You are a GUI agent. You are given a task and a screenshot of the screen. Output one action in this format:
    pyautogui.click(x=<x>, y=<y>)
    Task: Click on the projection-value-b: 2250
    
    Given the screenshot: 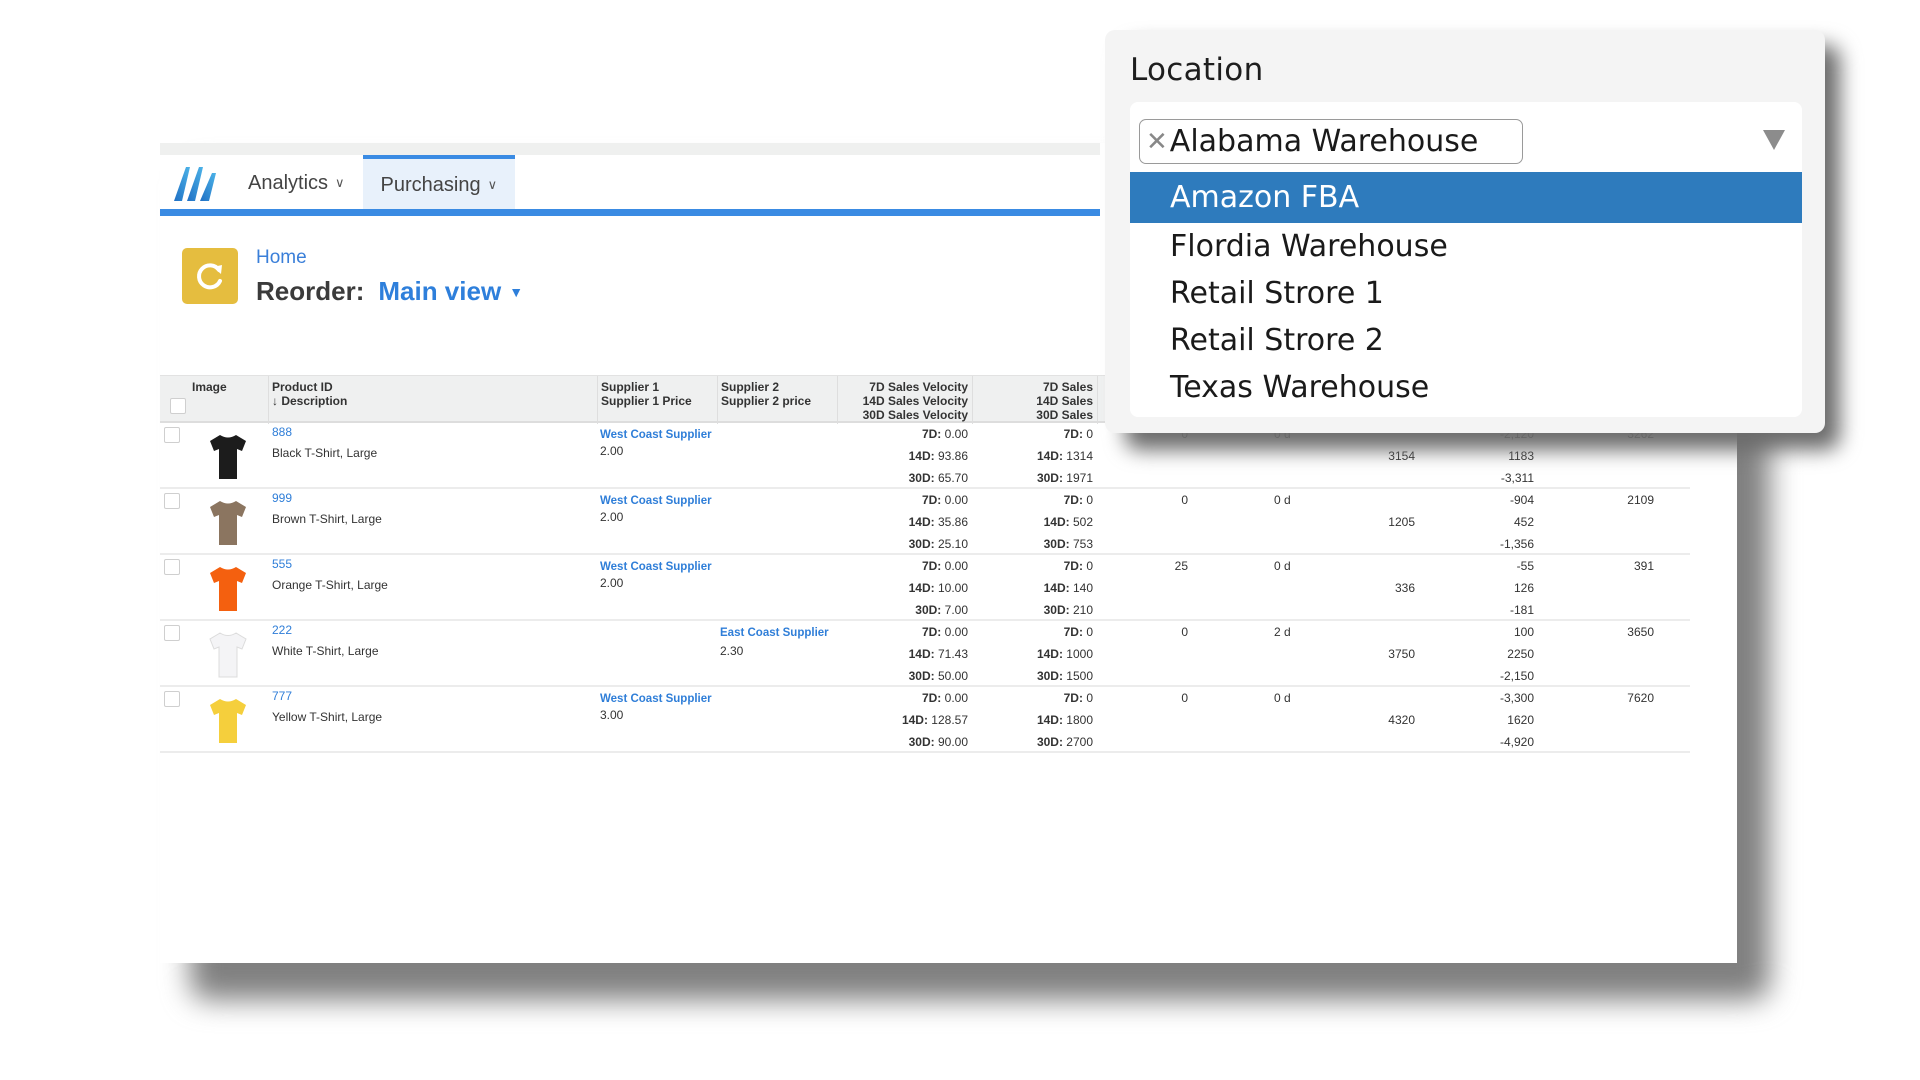 What is the action you would take?
    pyautogui.click(x=1520, y=654)
    